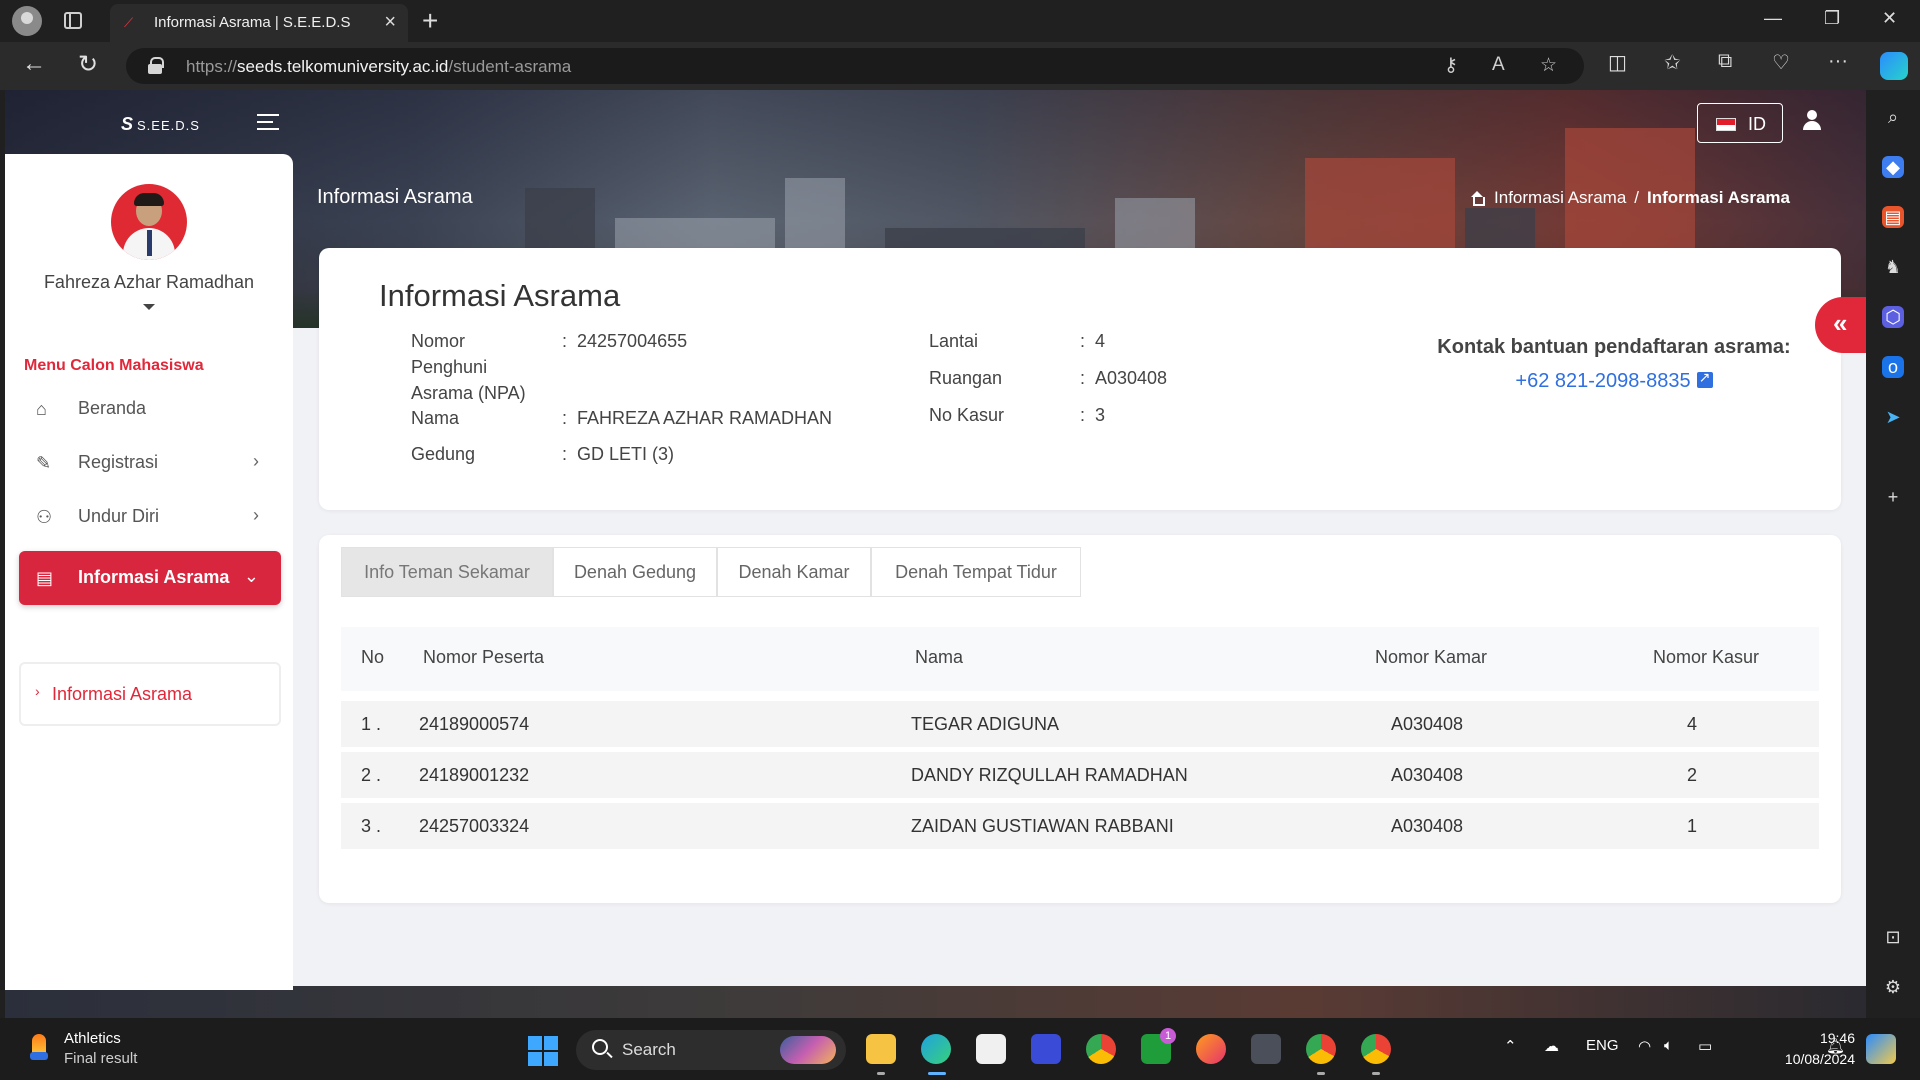 The width and height of the screenshot is (1920, 1080). I want to click on read-aloud-icon: A, so click(1498, 65).